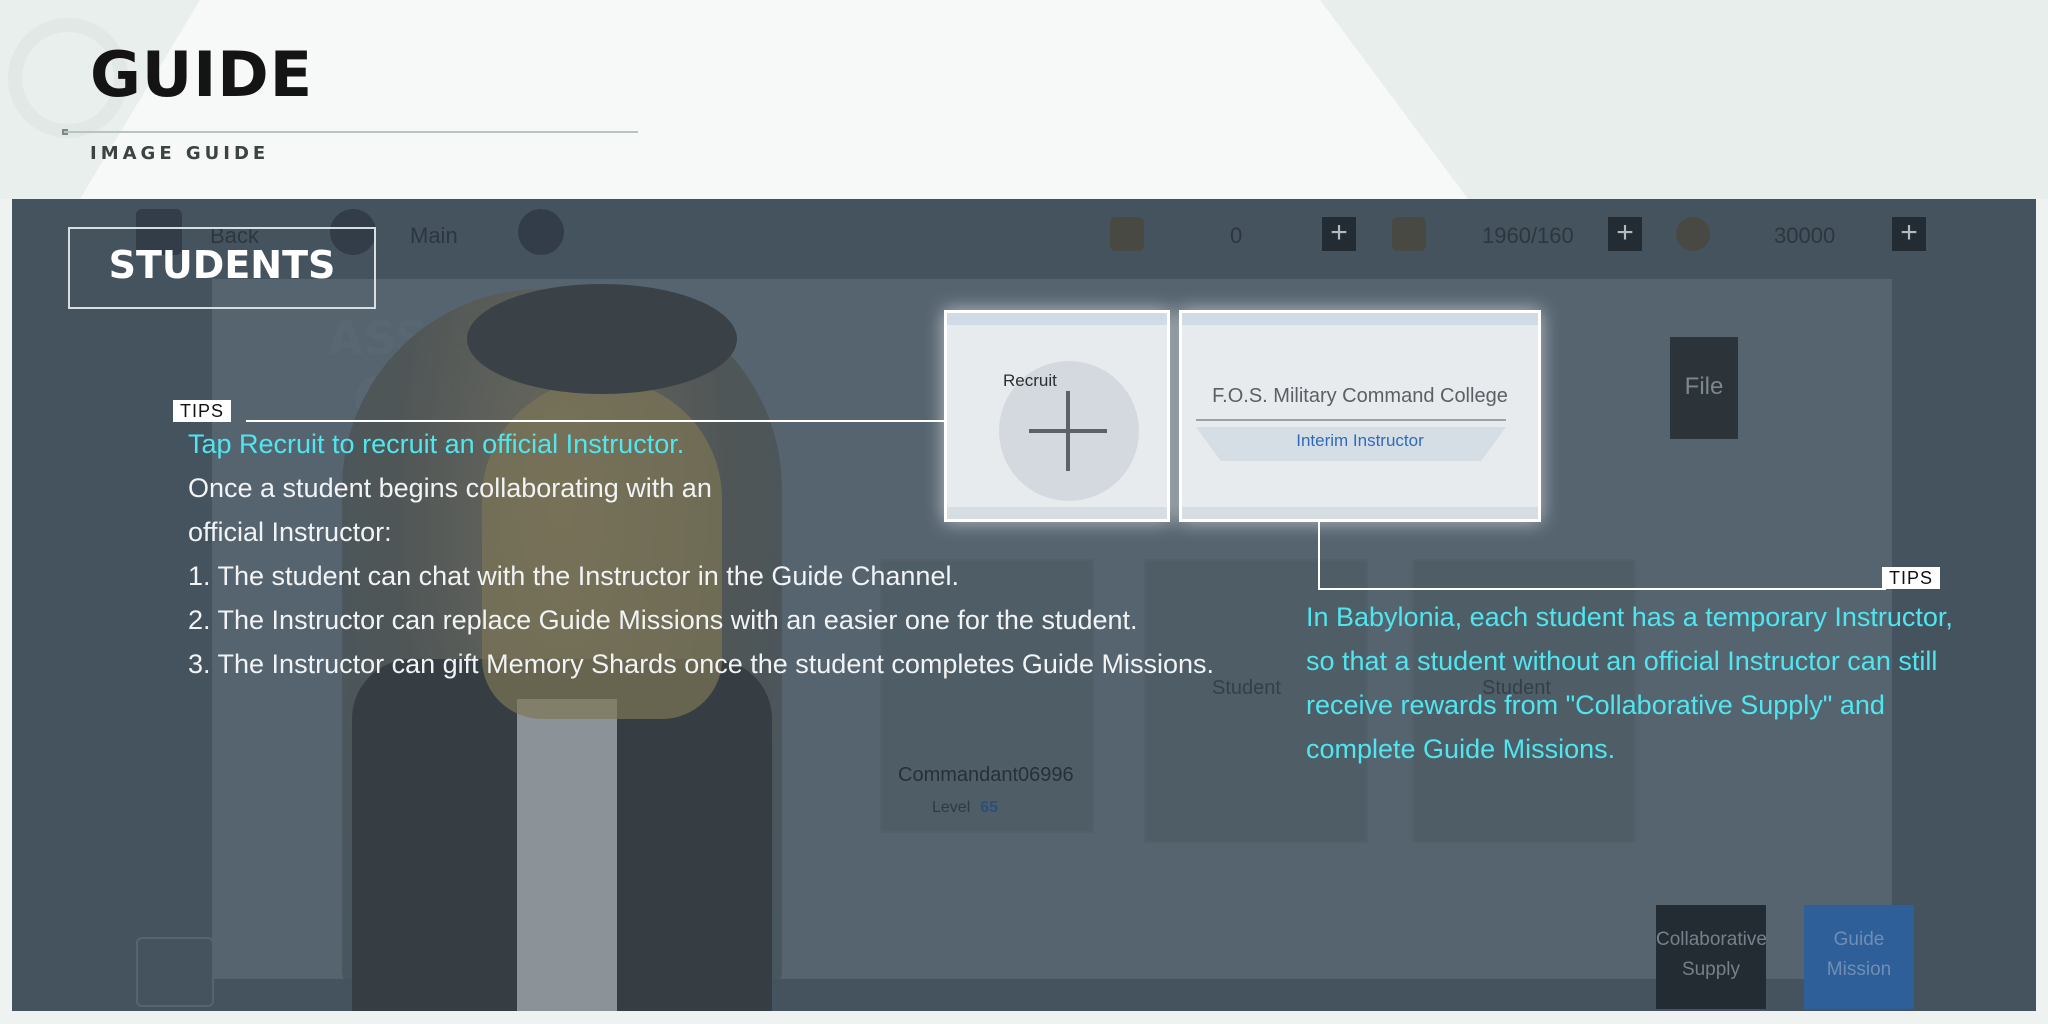  Describe the element at coordinates (541, 232) in the screenshot. I see `alert-icon` at that location.